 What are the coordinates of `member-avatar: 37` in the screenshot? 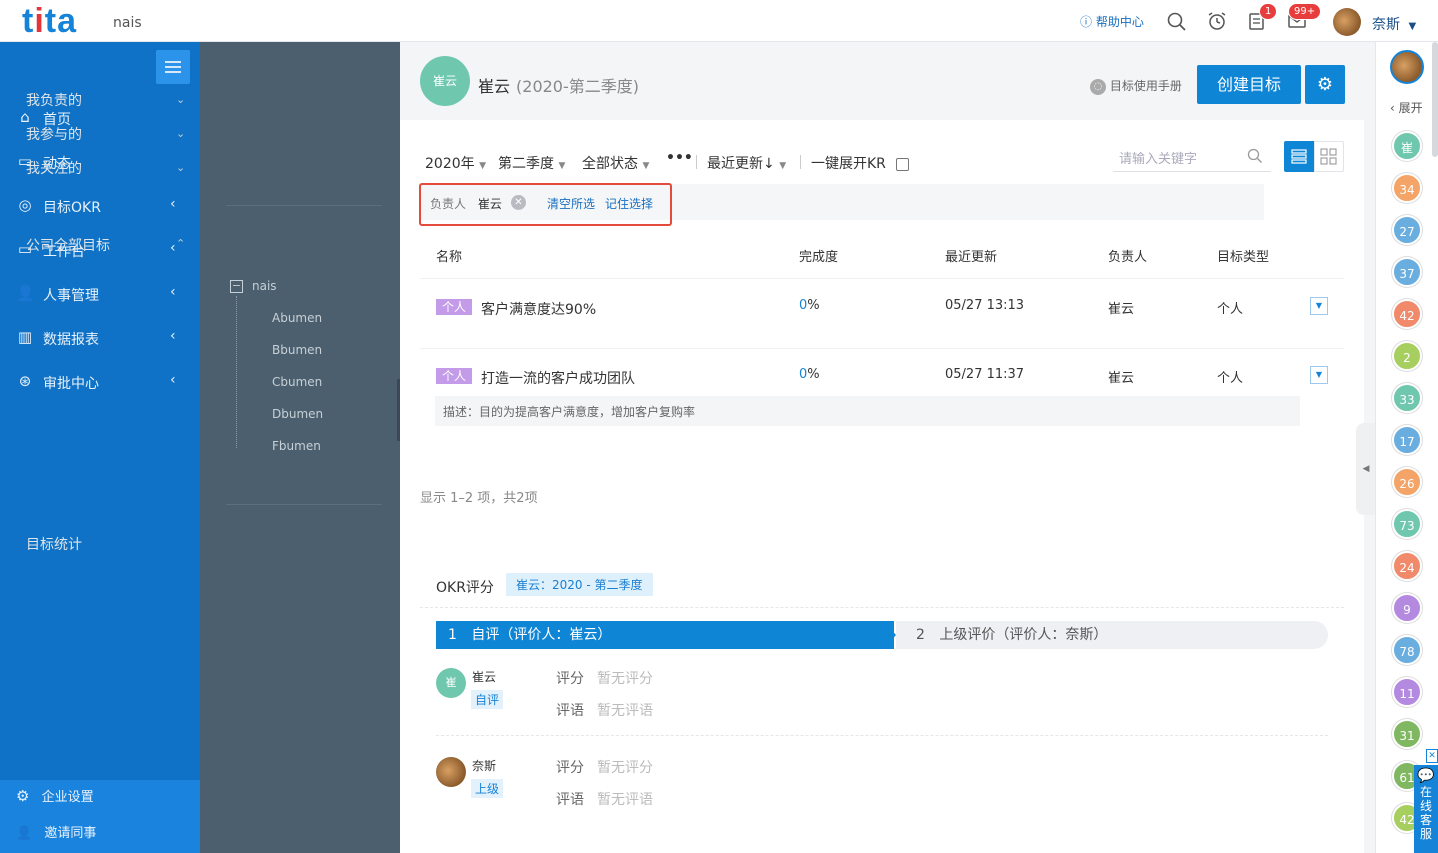 It's located at (1407, 272).